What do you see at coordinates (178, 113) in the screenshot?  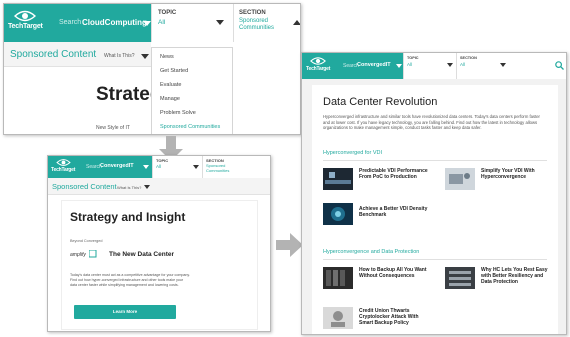 I see `menu-item-problem-solve: Problem Solve` at bounding box center [178, 113].